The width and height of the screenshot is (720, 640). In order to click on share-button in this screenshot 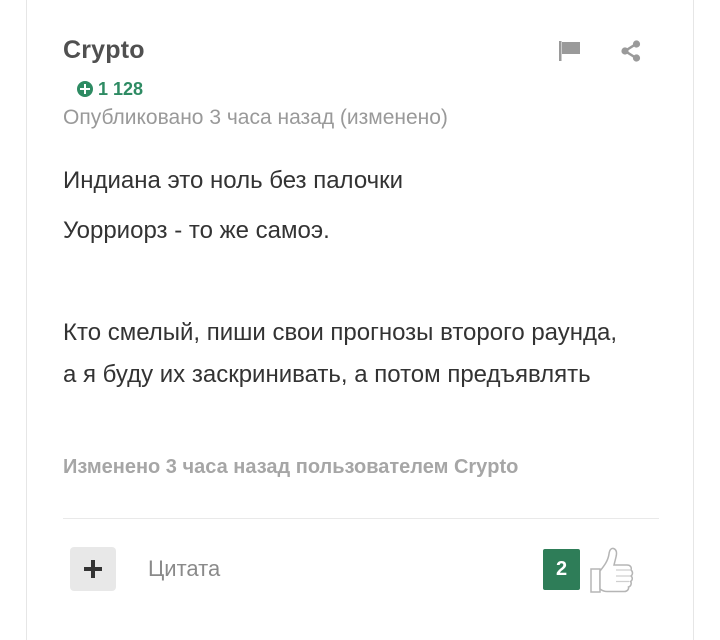, I will do `click(631, 51)`.